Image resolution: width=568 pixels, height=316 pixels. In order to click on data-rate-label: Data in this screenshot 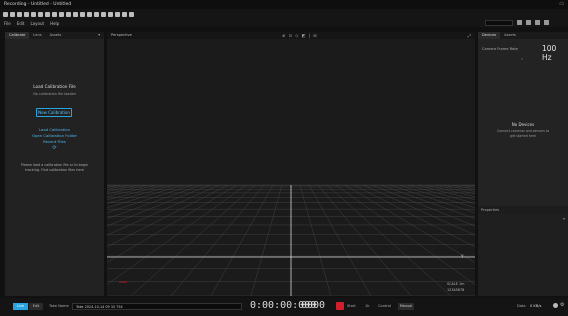, I will do `click(521, 306)`.